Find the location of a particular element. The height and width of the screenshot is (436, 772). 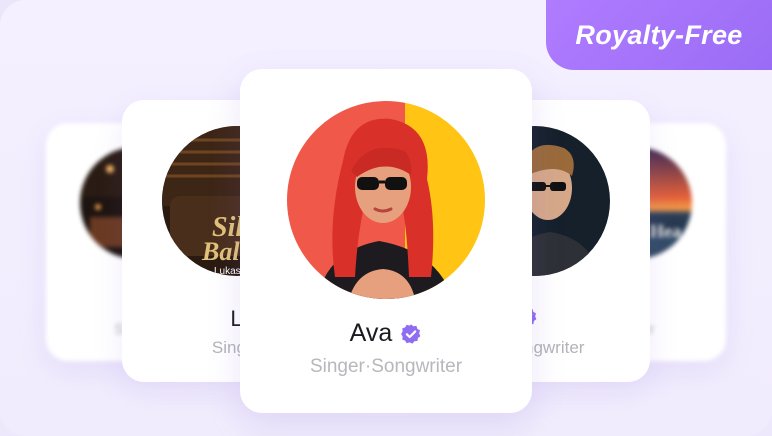

woman-sunglasses-portrait-icon is located at coordinates (386, 200).